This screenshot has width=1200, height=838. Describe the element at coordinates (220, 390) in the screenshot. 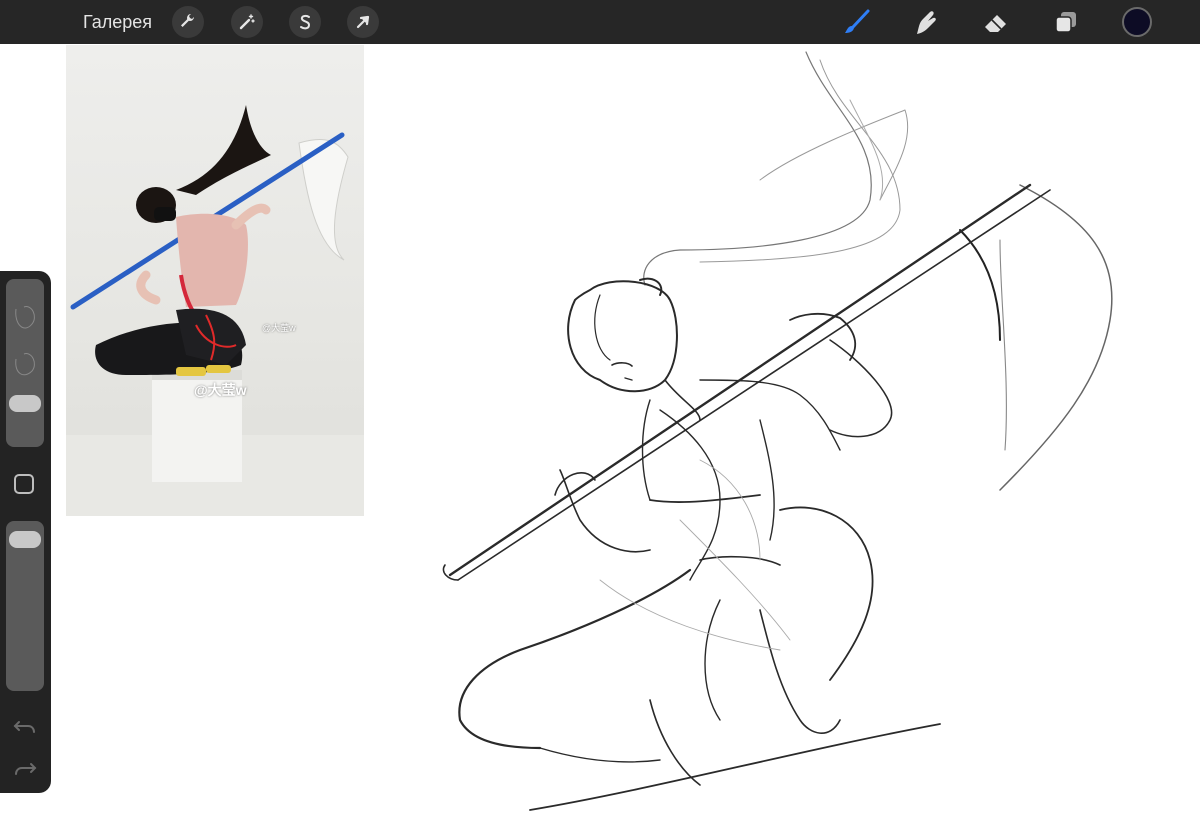

I see `watermark: @大莹w` at that location.